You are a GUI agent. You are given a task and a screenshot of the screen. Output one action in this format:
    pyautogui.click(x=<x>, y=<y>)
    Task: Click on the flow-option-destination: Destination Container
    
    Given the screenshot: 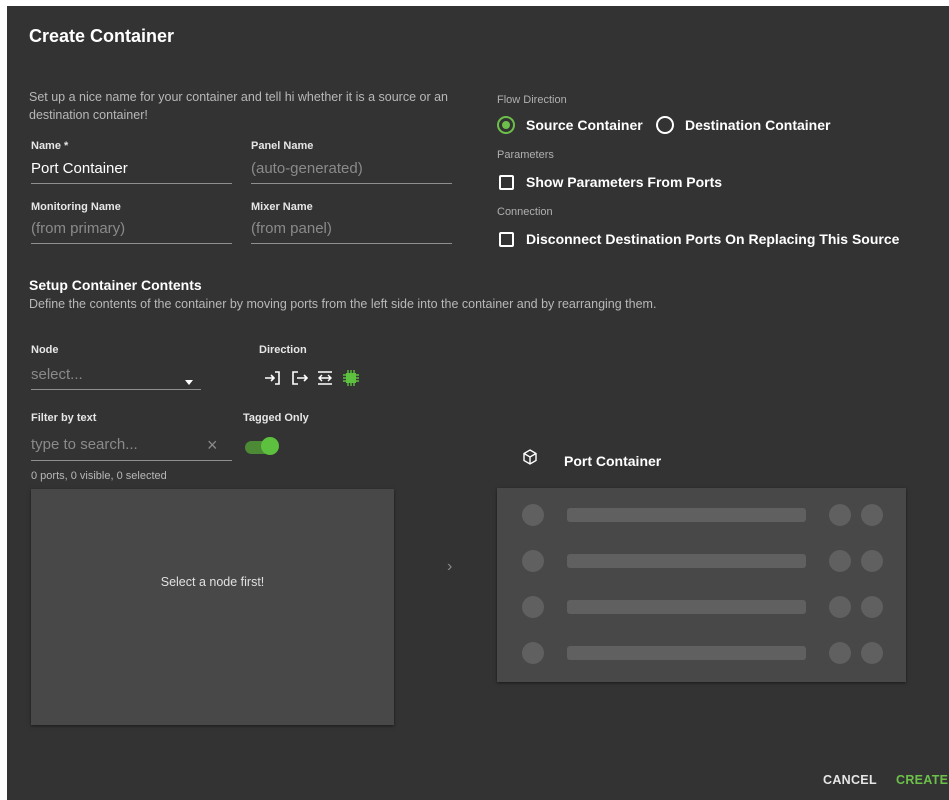 What is the action you would take?
    pyautogui.click(x=743, y=125)
    